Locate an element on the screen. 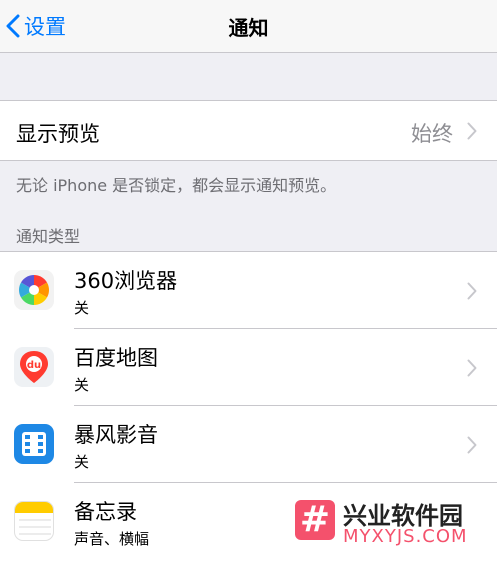 This screenshot has width=497, height=571. svg-text: du is located at coordinates (34, 365).